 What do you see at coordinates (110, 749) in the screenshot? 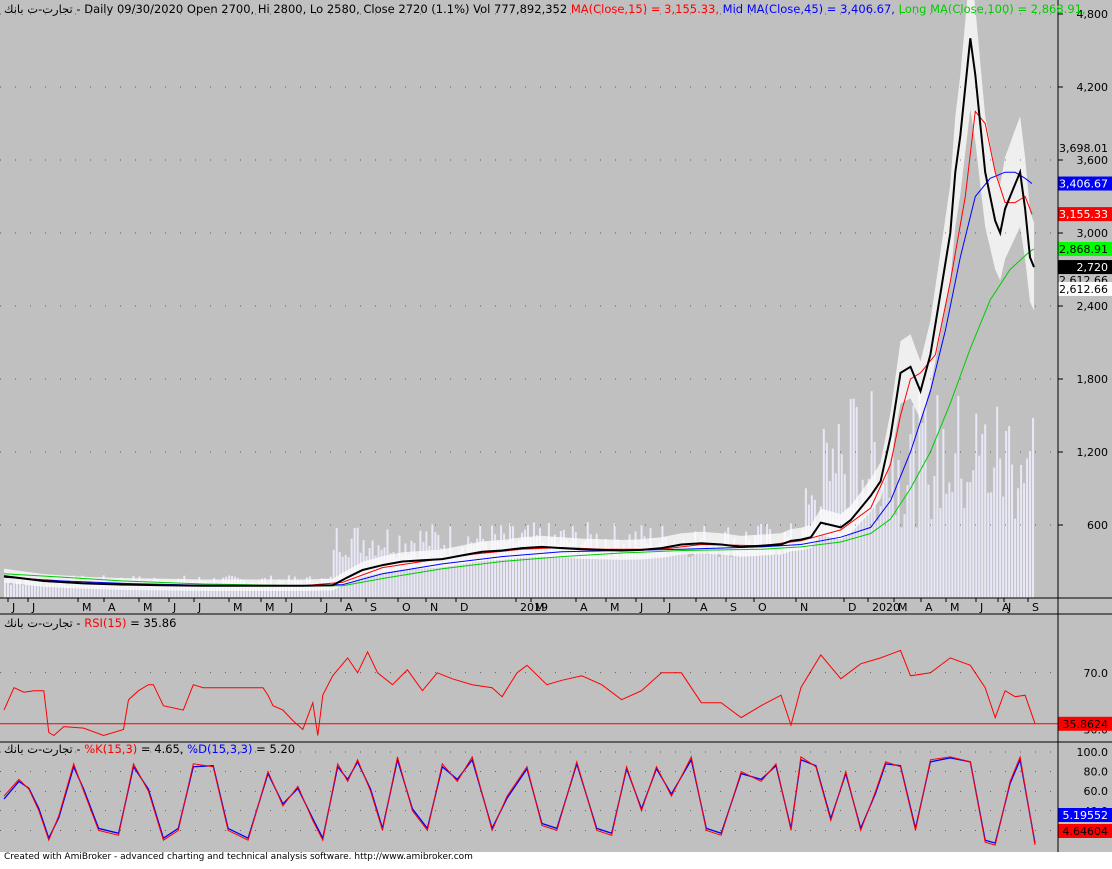
I see `stoch-k-legend: %K(15,3)` at bounding box center [110, 749].